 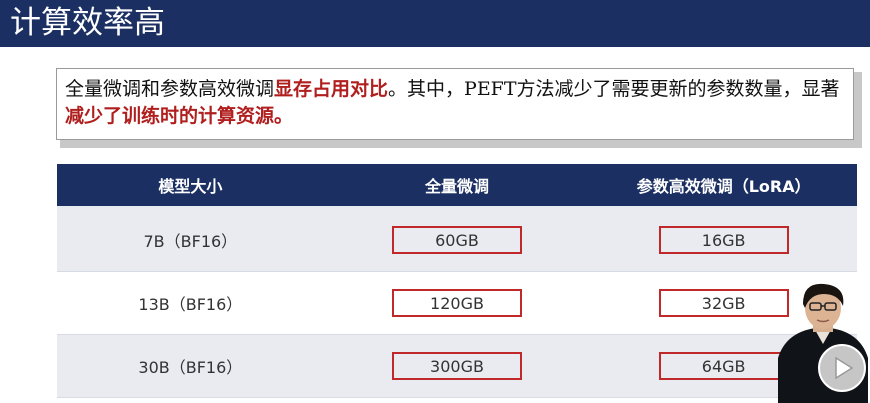 What do you see at coordinates (723, 303) in the screenshot?
I see `cell-lora-memory: 32GB` at bounding box center [723, 303].